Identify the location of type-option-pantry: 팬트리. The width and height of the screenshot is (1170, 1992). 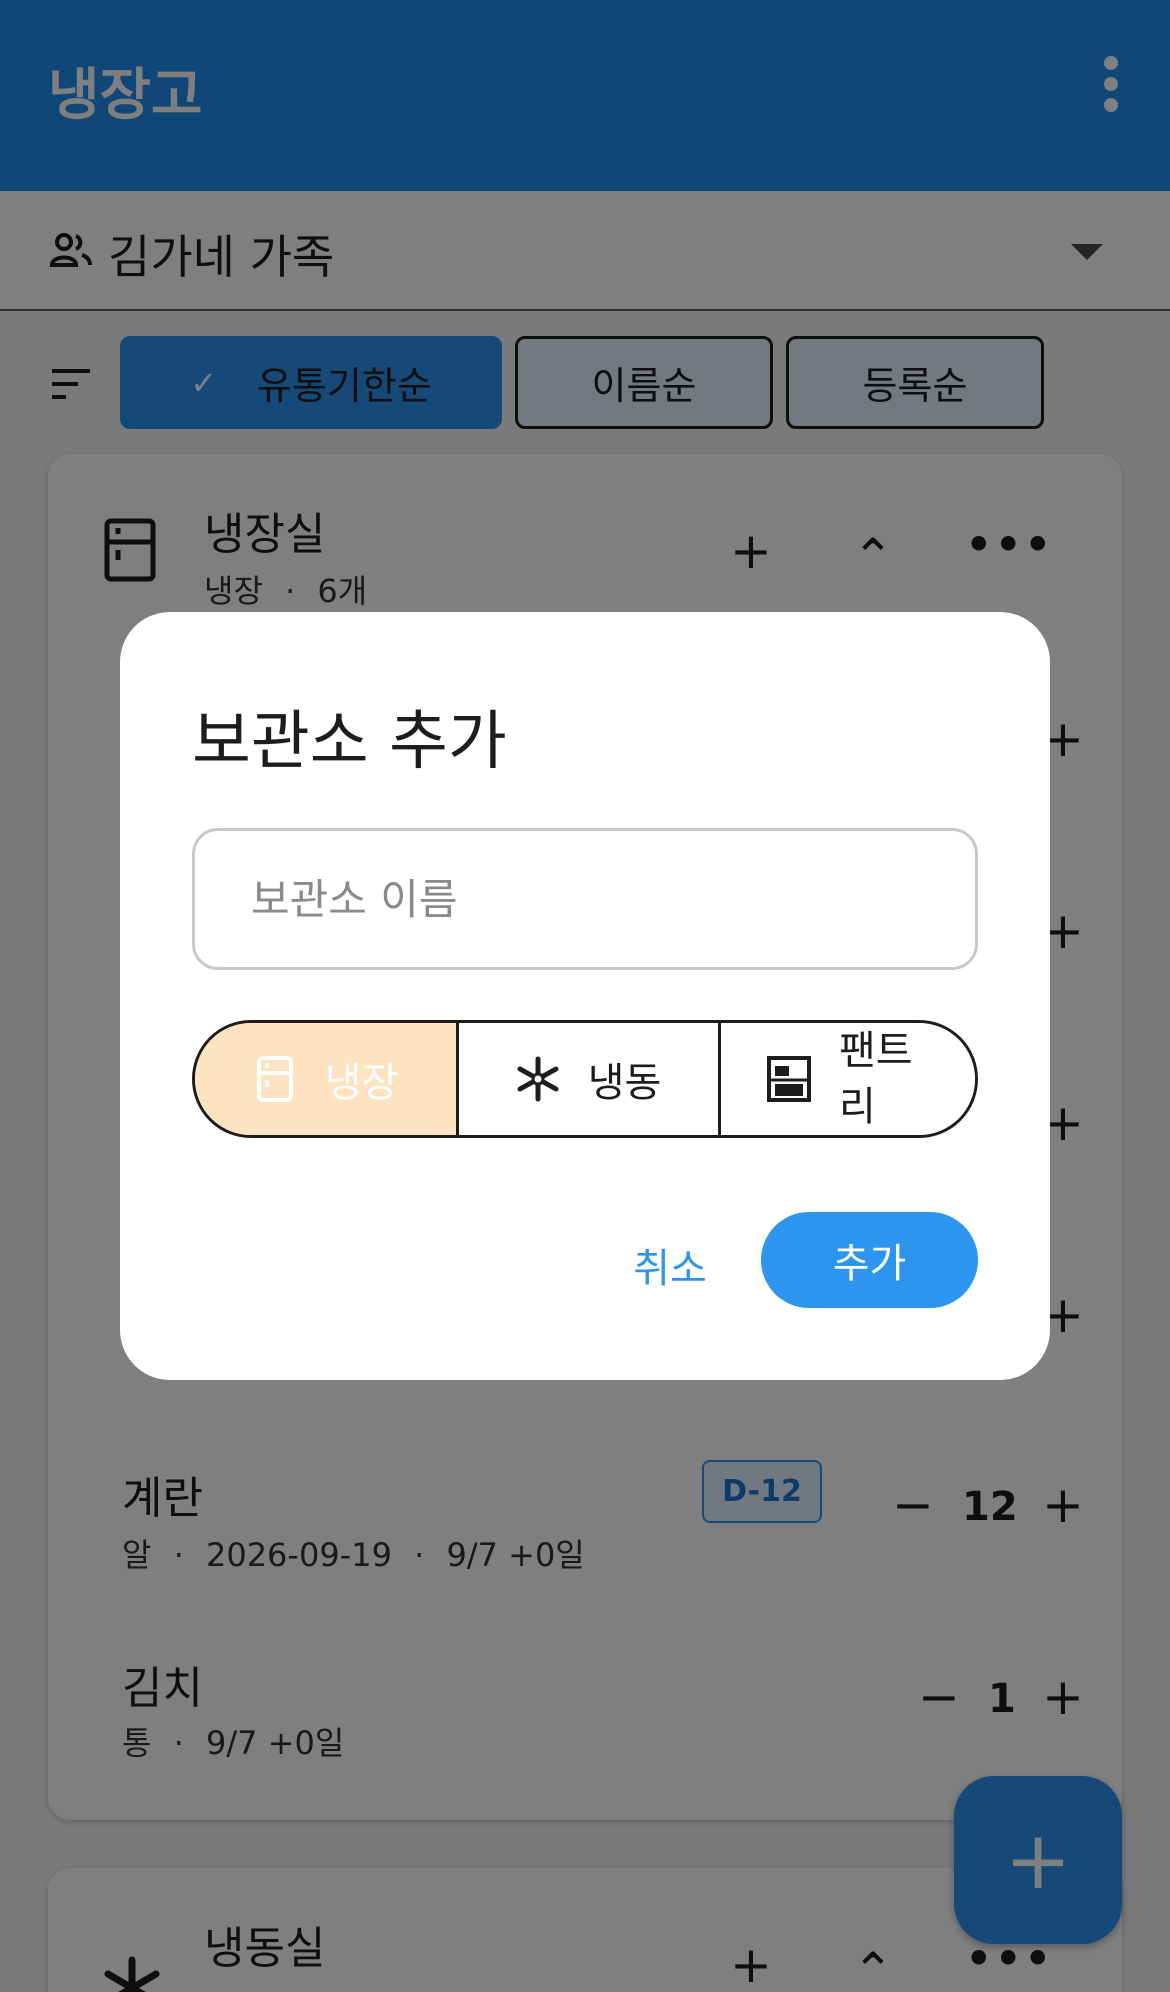
(846, 1079).